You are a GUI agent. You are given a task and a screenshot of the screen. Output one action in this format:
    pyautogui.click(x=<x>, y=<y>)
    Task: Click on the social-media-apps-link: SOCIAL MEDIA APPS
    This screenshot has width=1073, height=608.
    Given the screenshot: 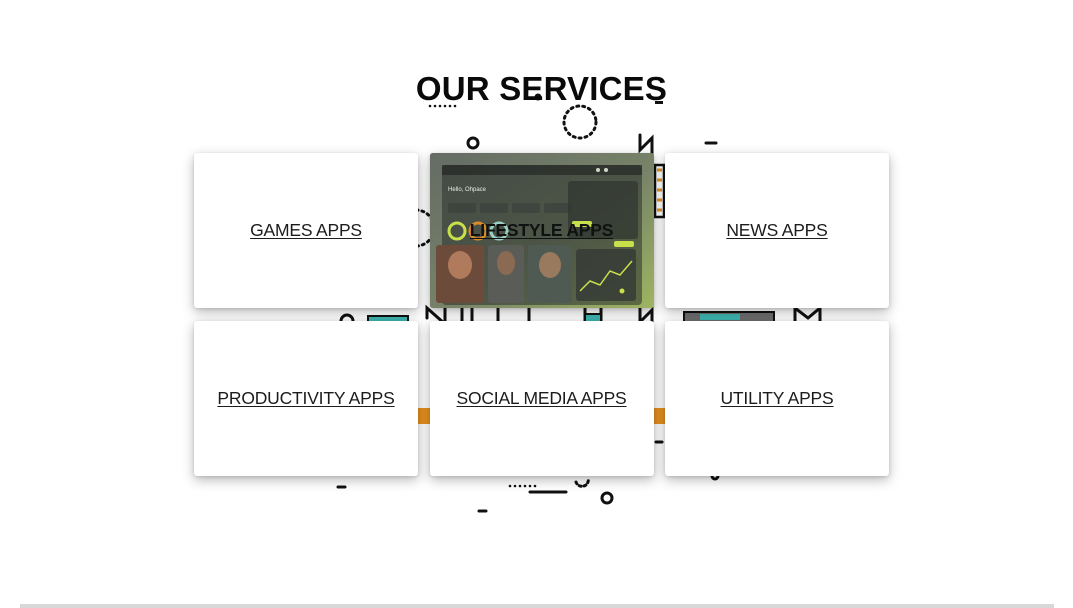 What is the action you would take?
    pyautogui.click(x=541, y=398)
    